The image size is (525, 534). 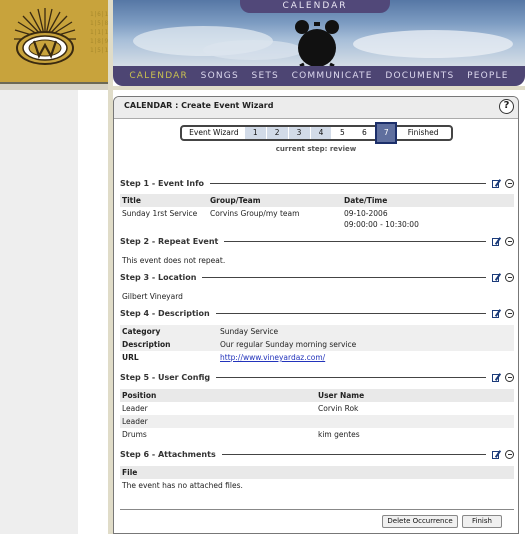 I want to click on logo-numbers: 1|6|1 1|5|8 1|1|1 1|8|9 1|5|1, so click(x=99, y=32).